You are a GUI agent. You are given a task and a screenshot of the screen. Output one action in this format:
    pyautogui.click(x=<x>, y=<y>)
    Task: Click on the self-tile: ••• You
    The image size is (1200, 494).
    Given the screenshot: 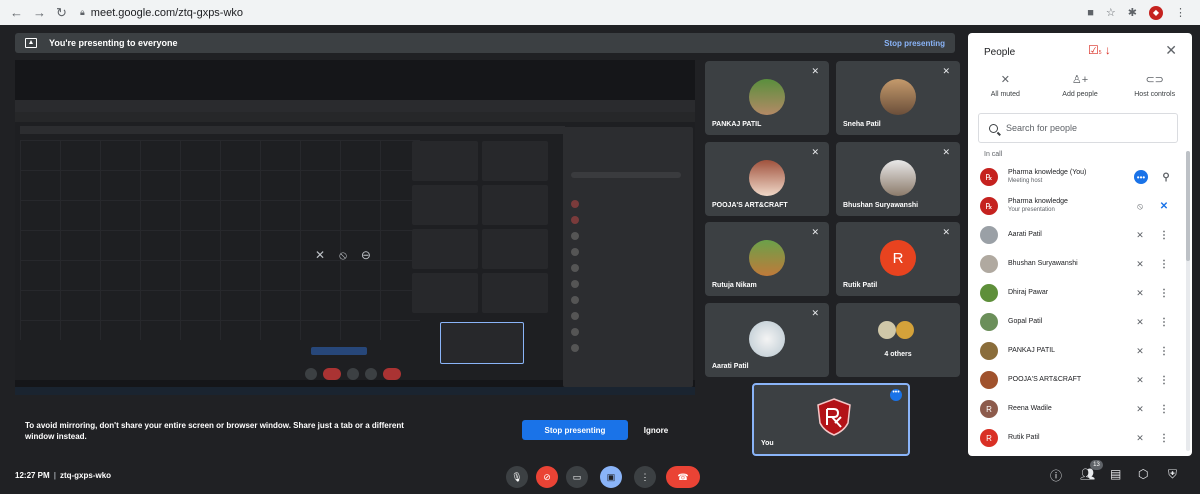 What is the action you would take?
    pyautogui.click(x=831, y=419)
    